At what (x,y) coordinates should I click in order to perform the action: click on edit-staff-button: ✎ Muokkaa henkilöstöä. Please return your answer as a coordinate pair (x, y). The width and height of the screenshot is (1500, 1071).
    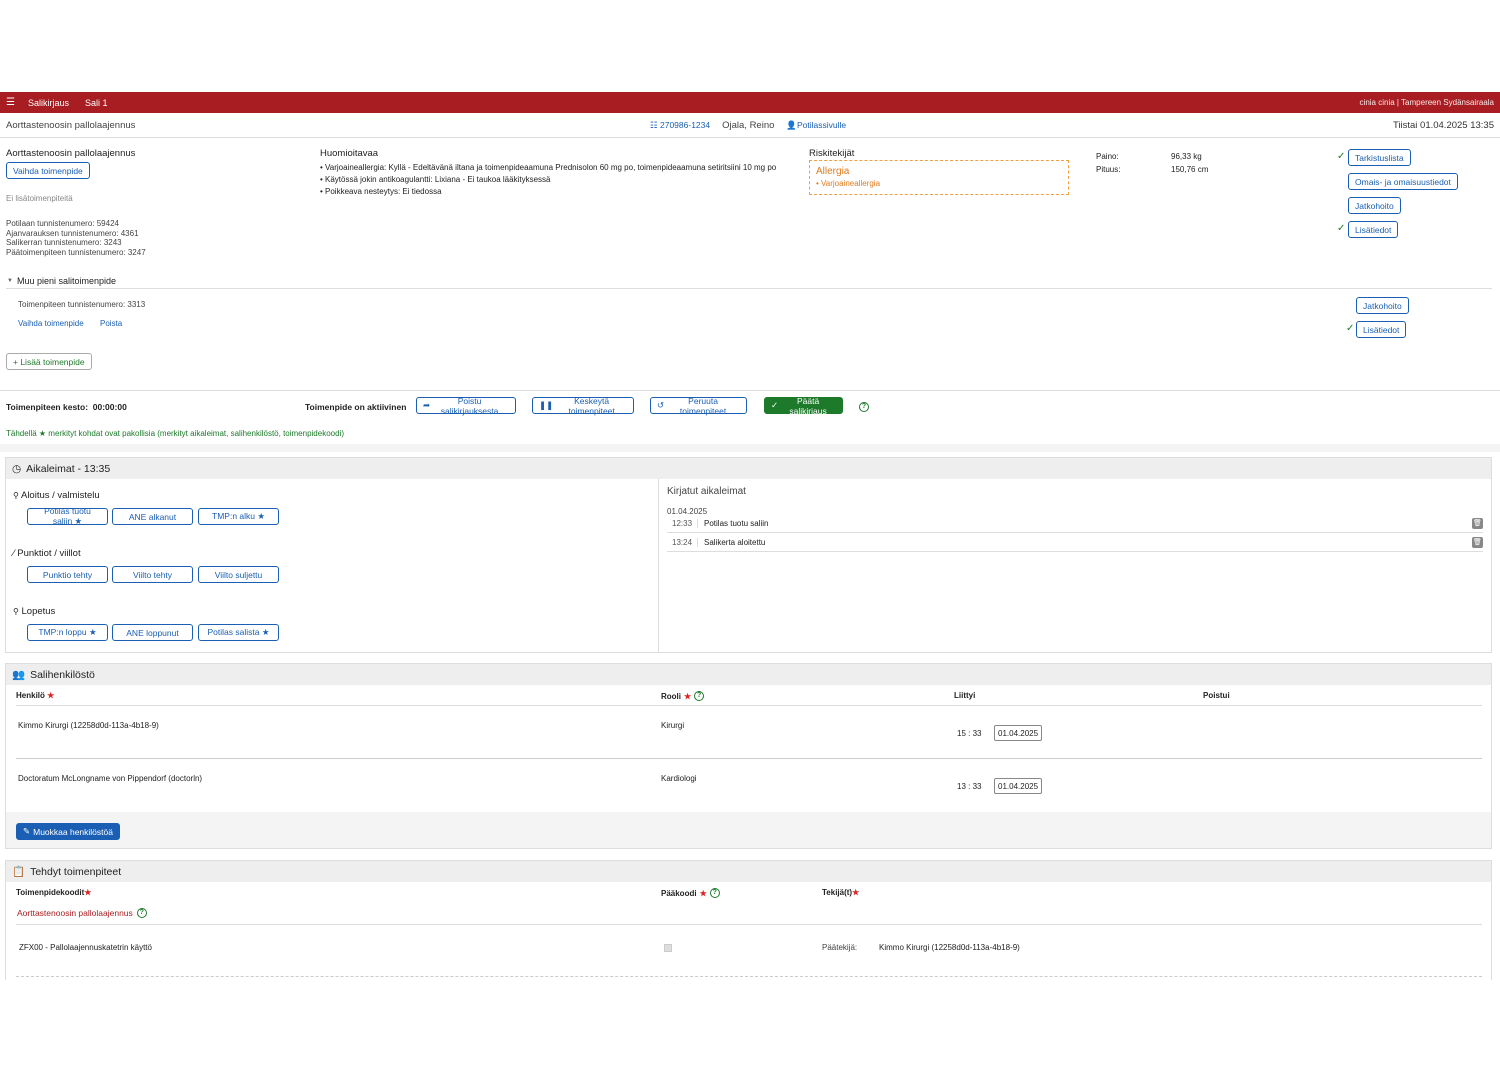
    Looking at the image, I should click on (68, 831).